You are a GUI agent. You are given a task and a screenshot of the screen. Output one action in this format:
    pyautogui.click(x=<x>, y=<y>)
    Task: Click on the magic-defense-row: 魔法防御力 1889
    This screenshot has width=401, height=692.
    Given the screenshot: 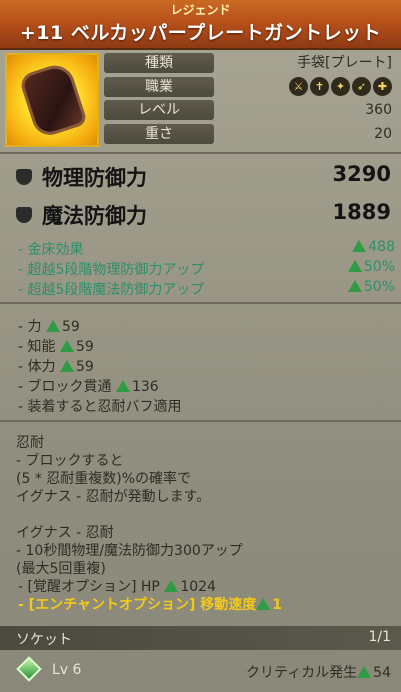 What is the action you would take?
    pyautogui.click(x=200, y=215)
    